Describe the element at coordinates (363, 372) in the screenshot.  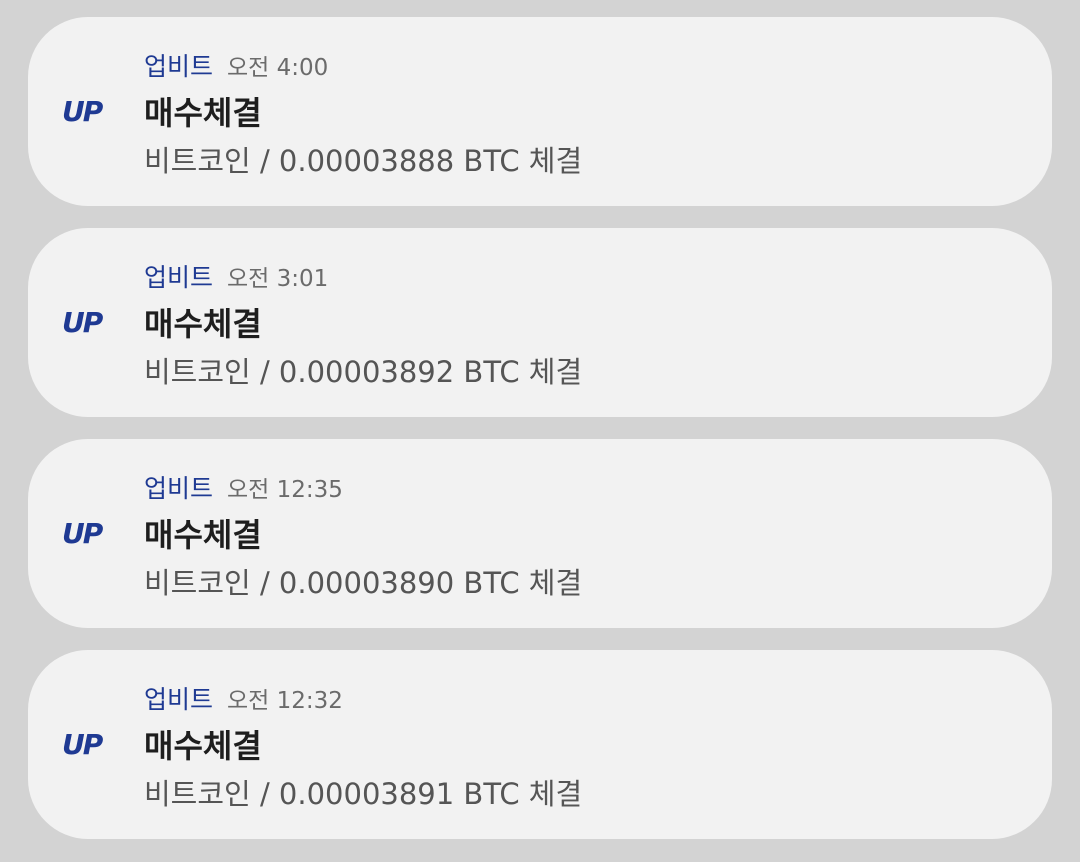
I see `notification-body: 비트코인 / 0.00003892 BTC 체결` at that location.